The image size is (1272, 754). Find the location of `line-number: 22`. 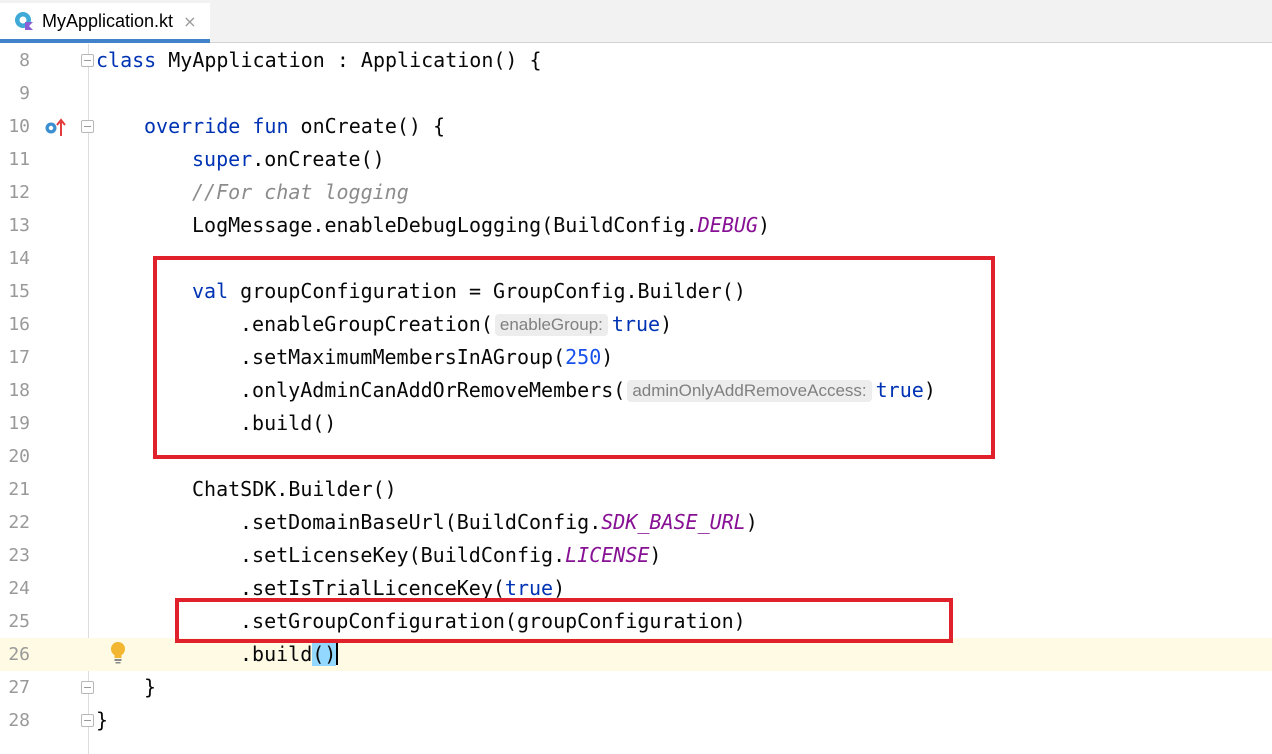

line-number: 22 is located at coordinates (19, 522).